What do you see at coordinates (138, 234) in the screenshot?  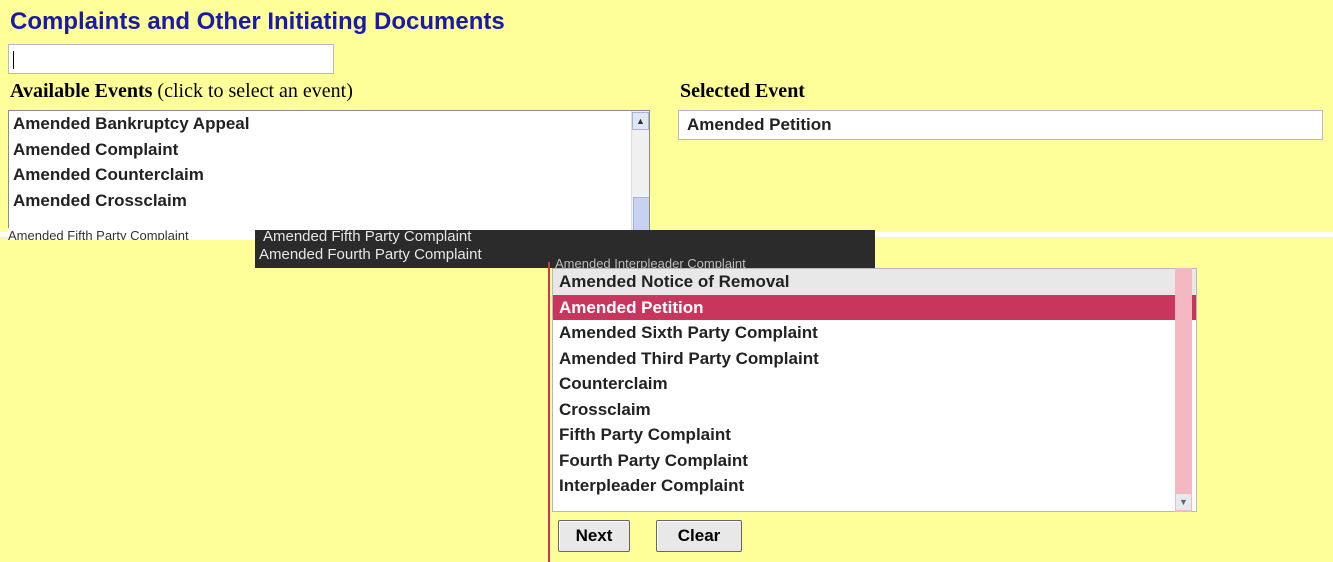 I see `event-option-partial: Amended Fifth Party Complaint` at bounding box center [138, 234].